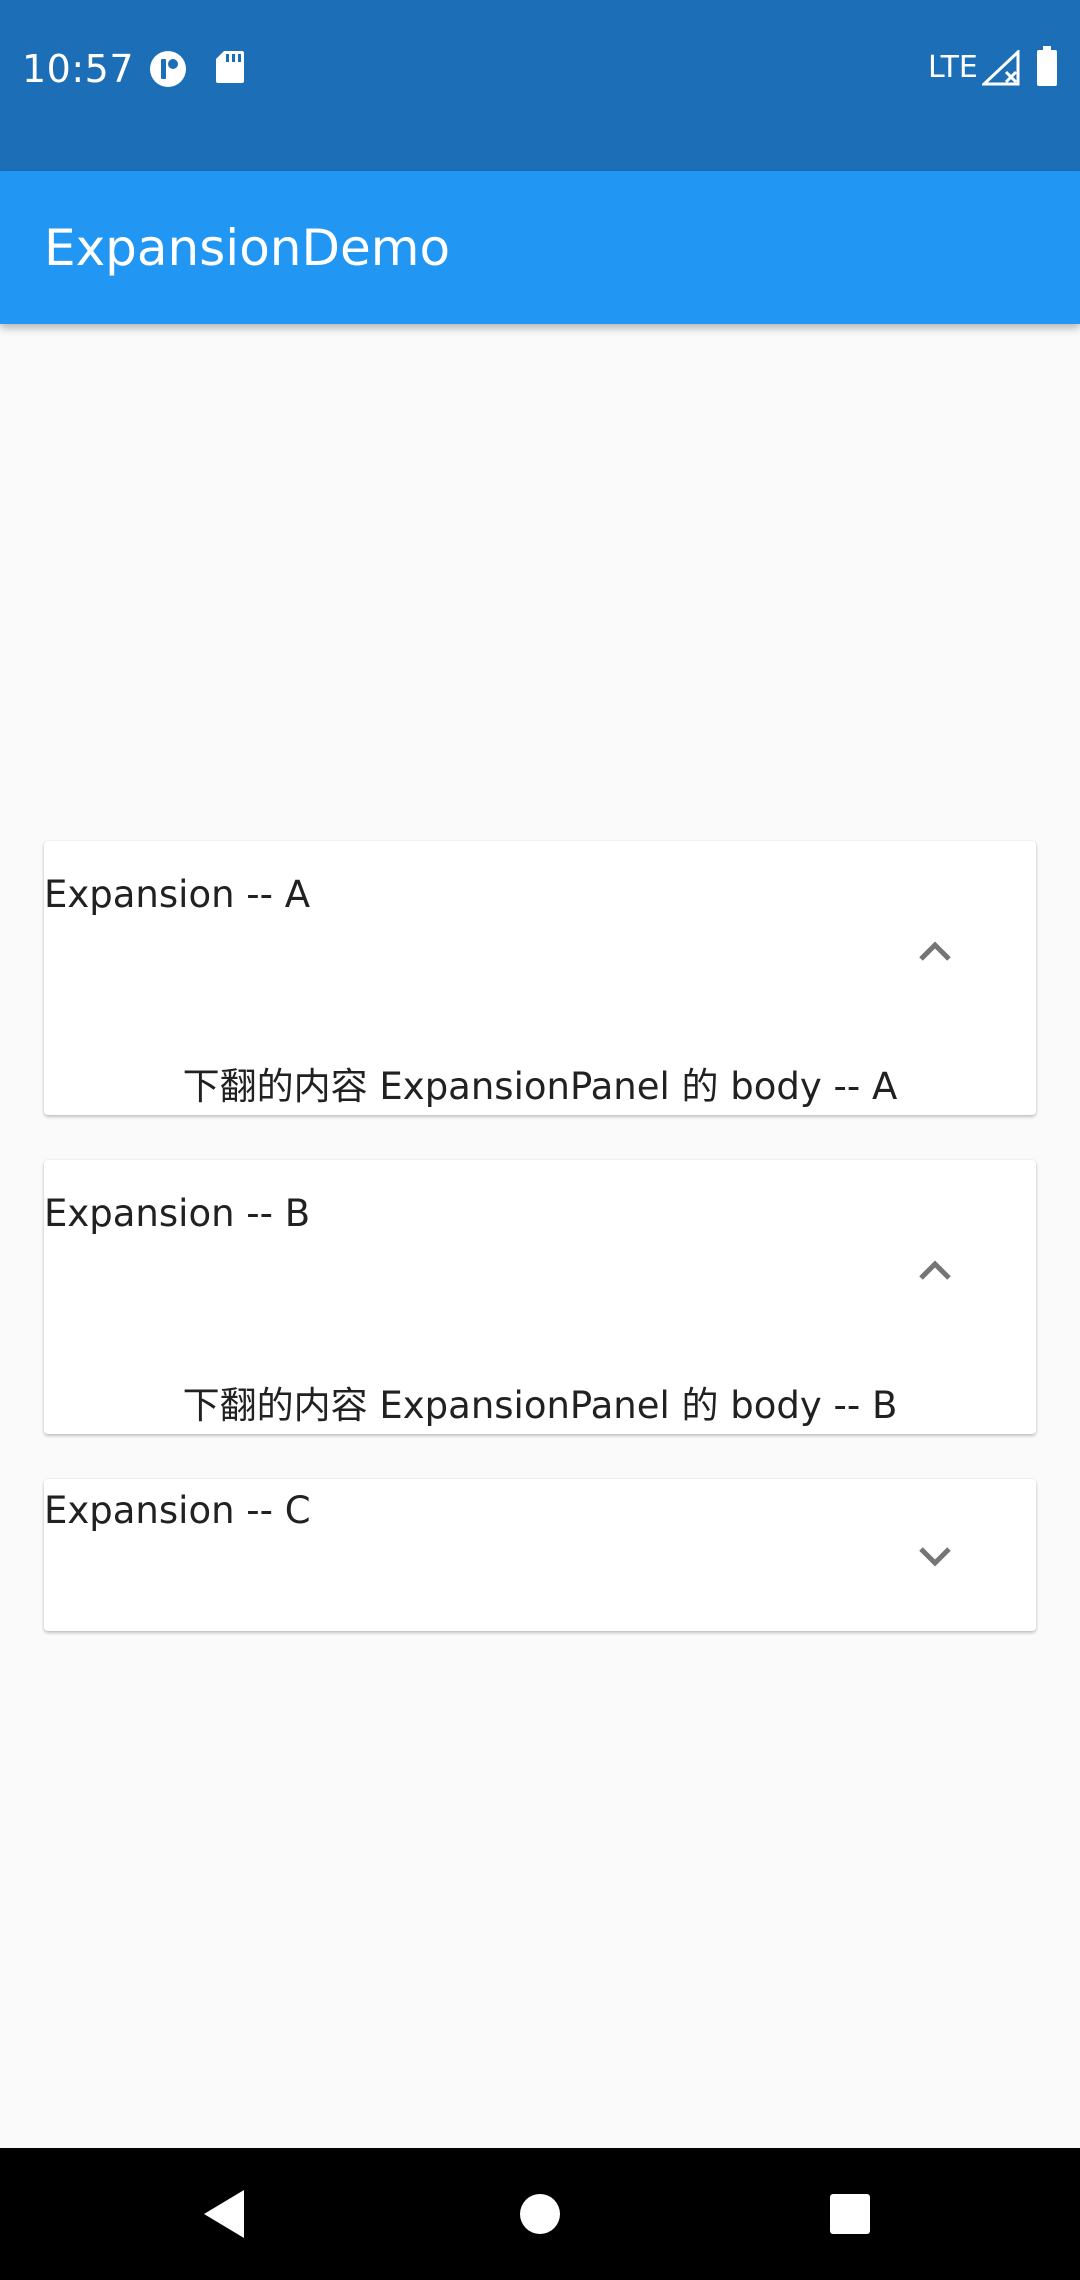 This screenshot has width=1080, height=2280. Describe the element at coordinates (177, 1511) in the screenshot. I see `panel-header-c: Expansion -- C` at that location.